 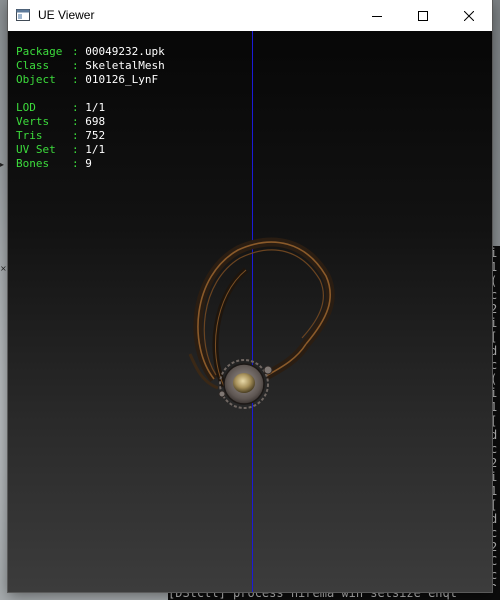 I want to click on info-row-verts: Verts: 698, so click(x=90, y=122).